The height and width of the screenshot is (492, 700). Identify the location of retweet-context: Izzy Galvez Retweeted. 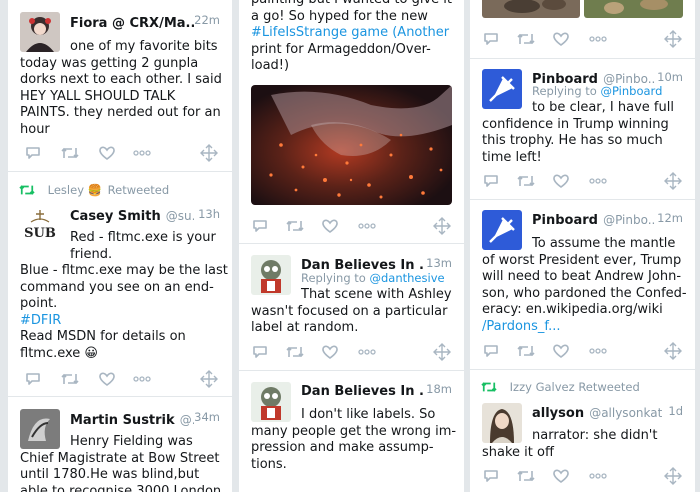
(560, 387).